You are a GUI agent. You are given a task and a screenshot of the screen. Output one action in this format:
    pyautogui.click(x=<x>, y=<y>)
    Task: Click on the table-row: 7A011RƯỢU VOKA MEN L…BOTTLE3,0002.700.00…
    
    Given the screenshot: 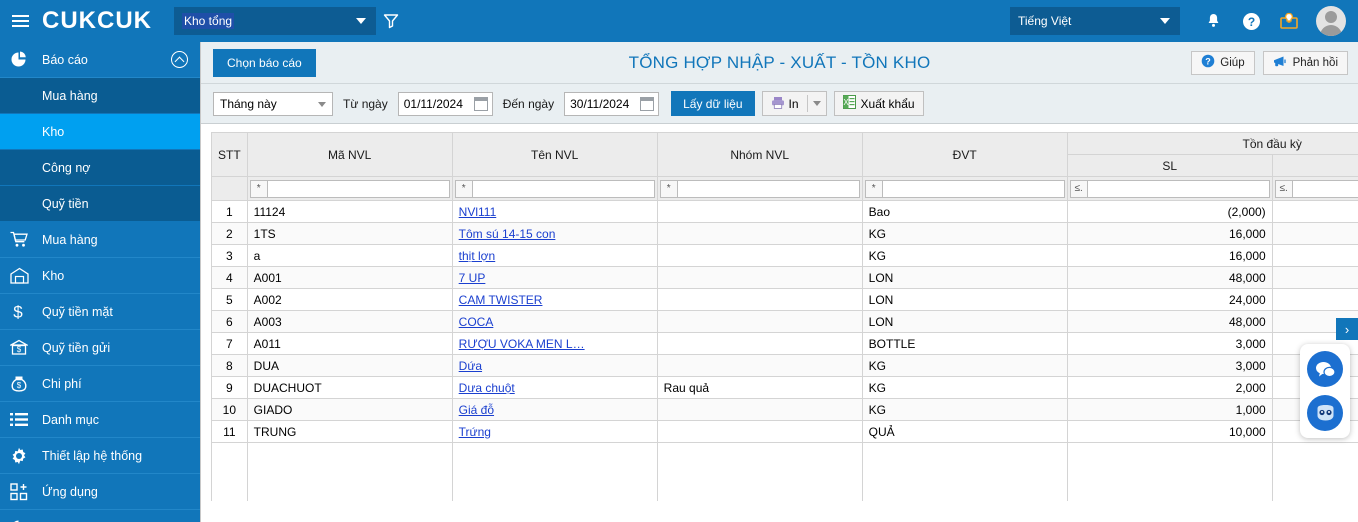 What is the action you would take?
    pyautogui.click(x=784, y=343)
    